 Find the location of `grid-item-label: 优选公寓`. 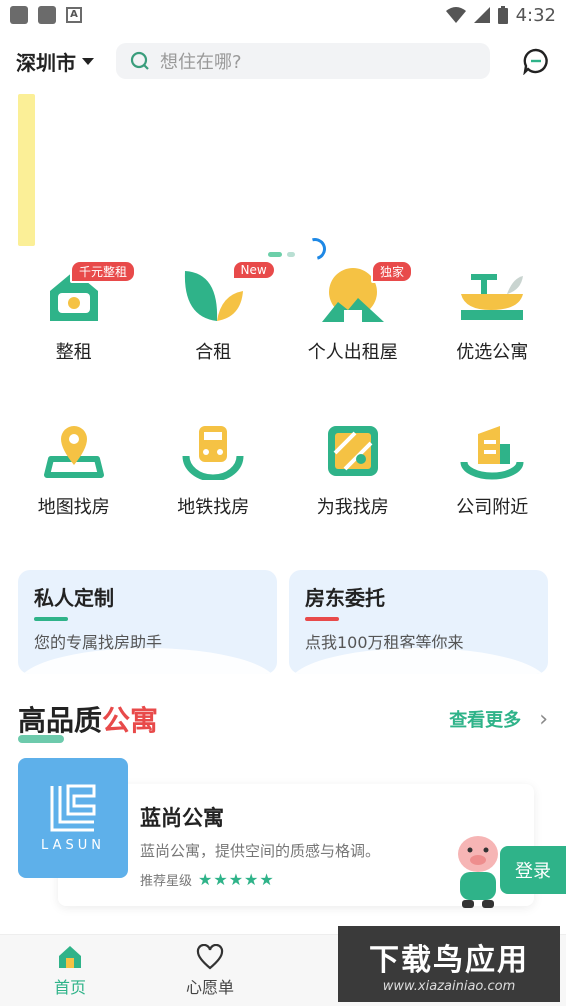

grid-item-label: 优选公寓 is located at coordinates (492, 352).